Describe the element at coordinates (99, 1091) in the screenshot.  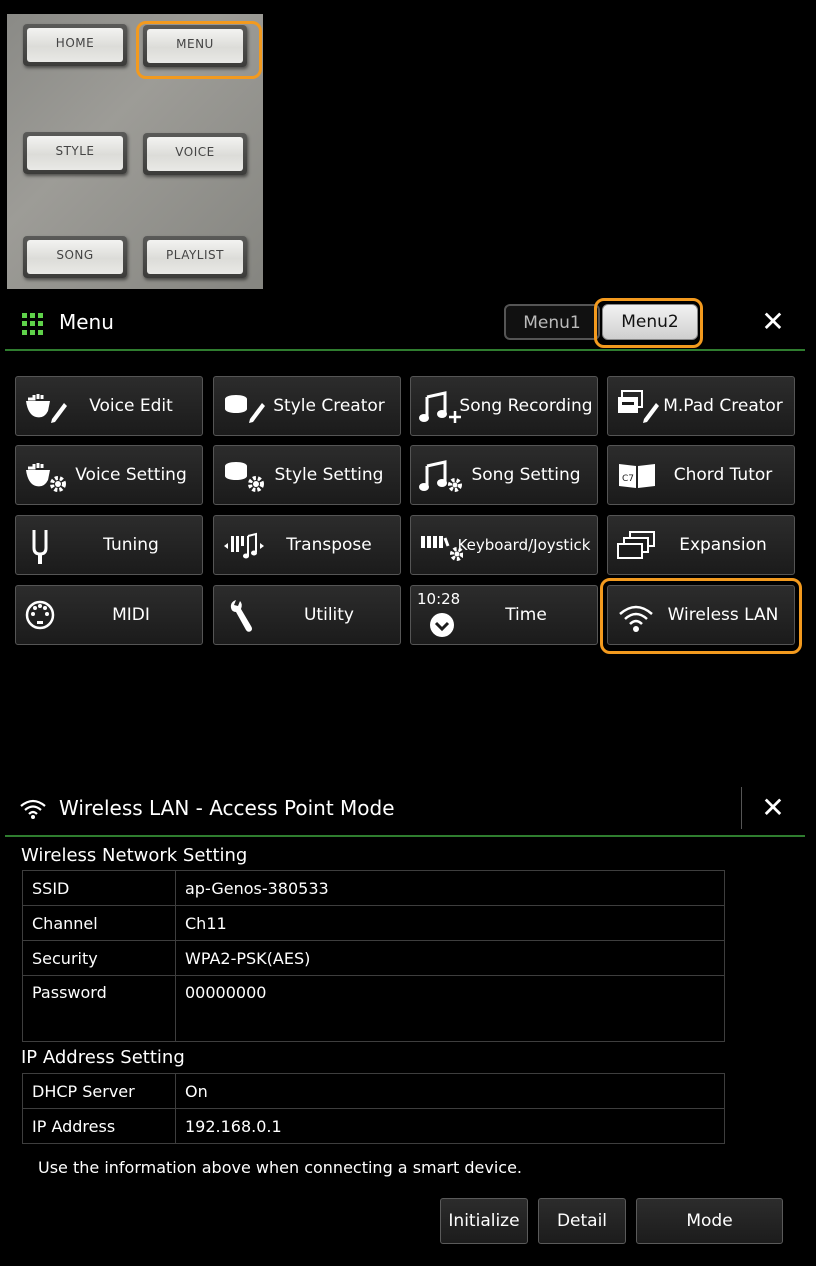
I see `dhcp-server-key: DHCP Server` at that location.